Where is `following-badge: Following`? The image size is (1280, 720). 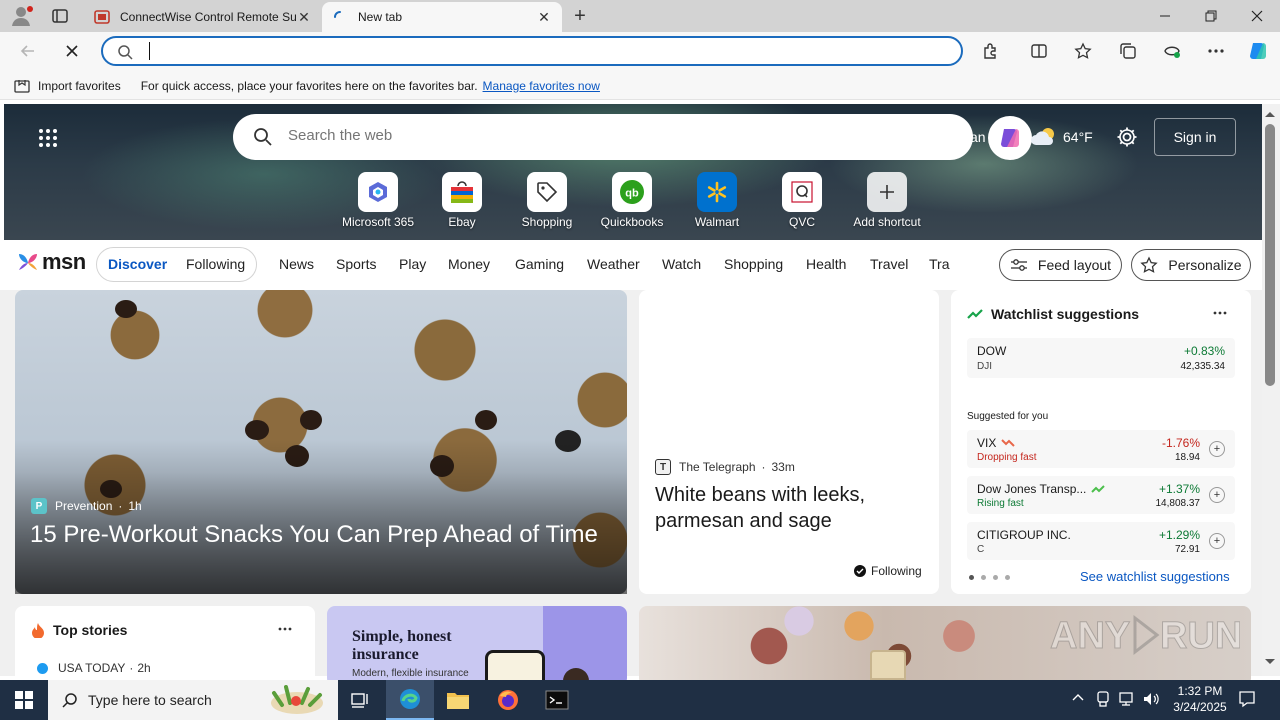 following-badge: Following is located at coordinates (888, 571).